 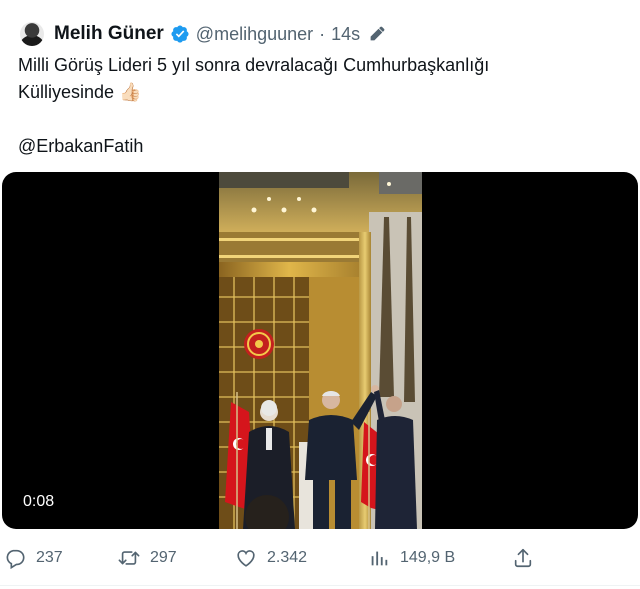 What do you see at coordinates (129, 558) in the screenshot?
I see `retweet-icon` at bounding box center [129, 558].